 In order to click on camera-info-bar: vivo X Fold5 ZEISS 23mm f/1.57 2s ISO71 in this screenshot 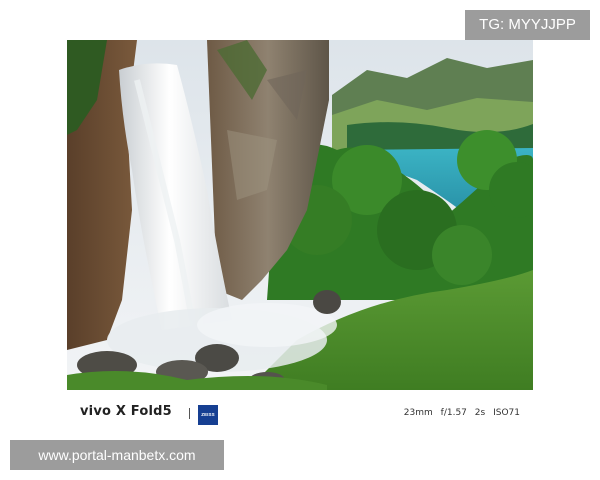, I will do `click(301, 415)`.